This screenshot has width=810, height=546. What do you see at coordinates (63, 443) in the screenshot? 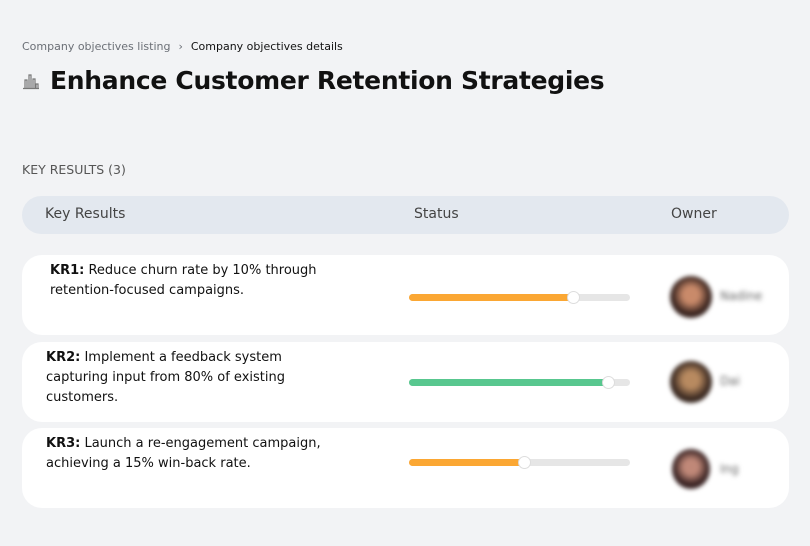
I see `kr-code: KR3:` at bounding box center [63, 443].